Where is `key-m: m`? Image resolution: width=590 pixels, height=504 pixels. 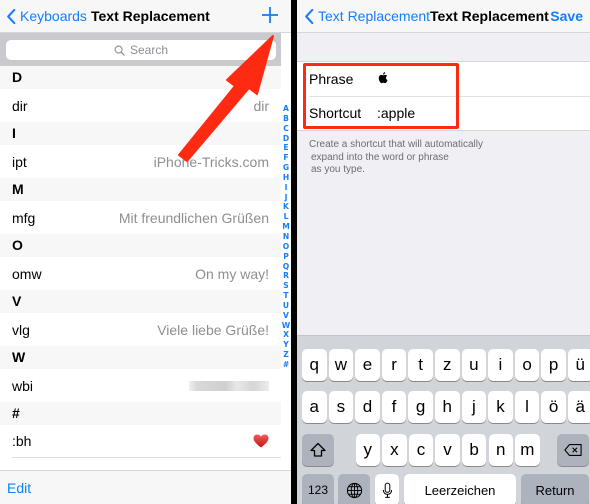 key-m: m is located at coordinates (527, 450).